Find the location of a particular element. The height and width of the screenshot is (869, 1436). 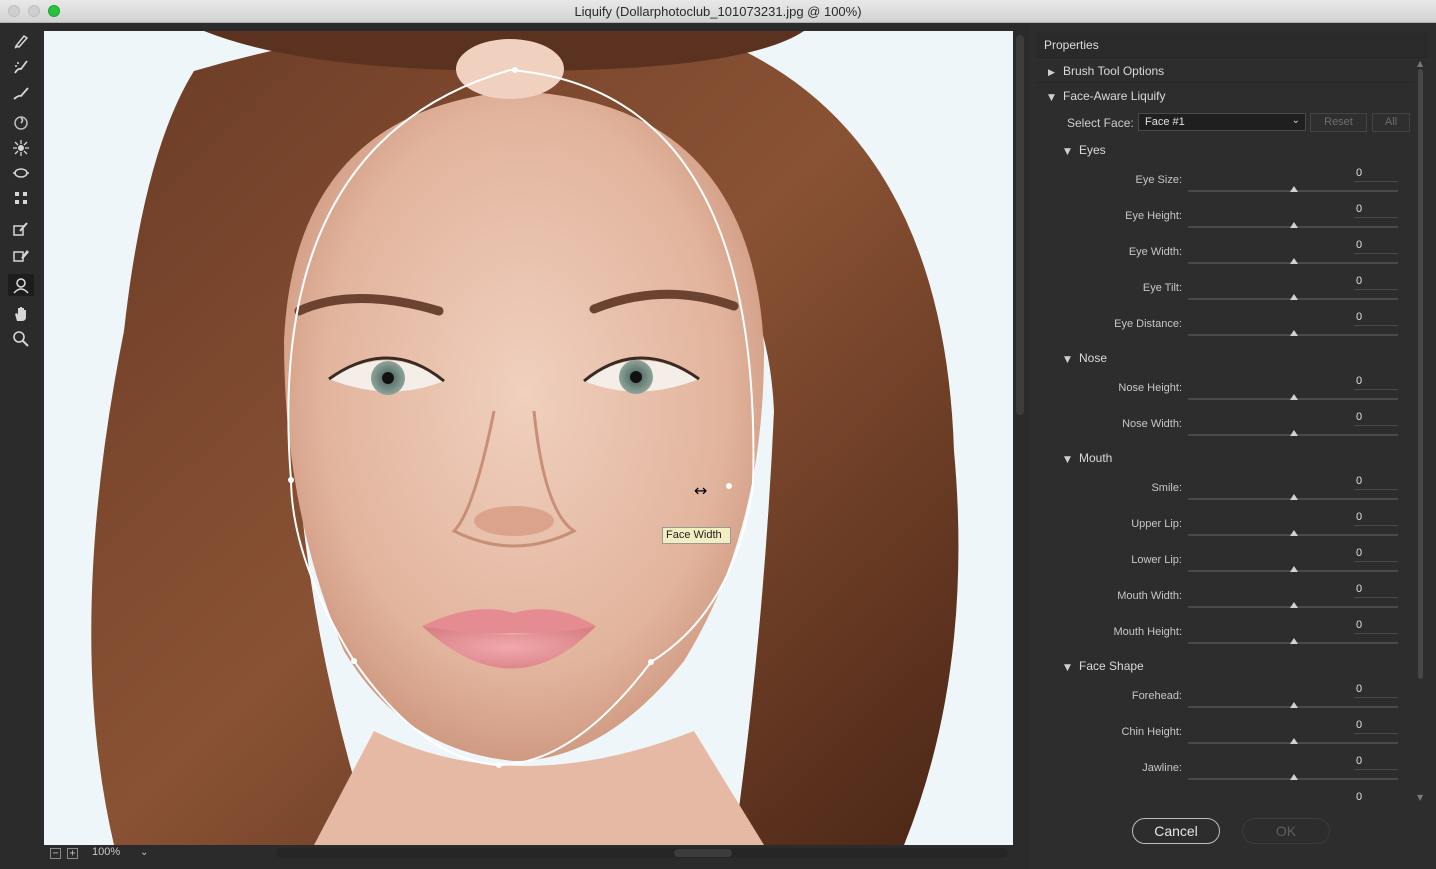

mouth-width-value: 0 is located at coordinates (1376, 590).